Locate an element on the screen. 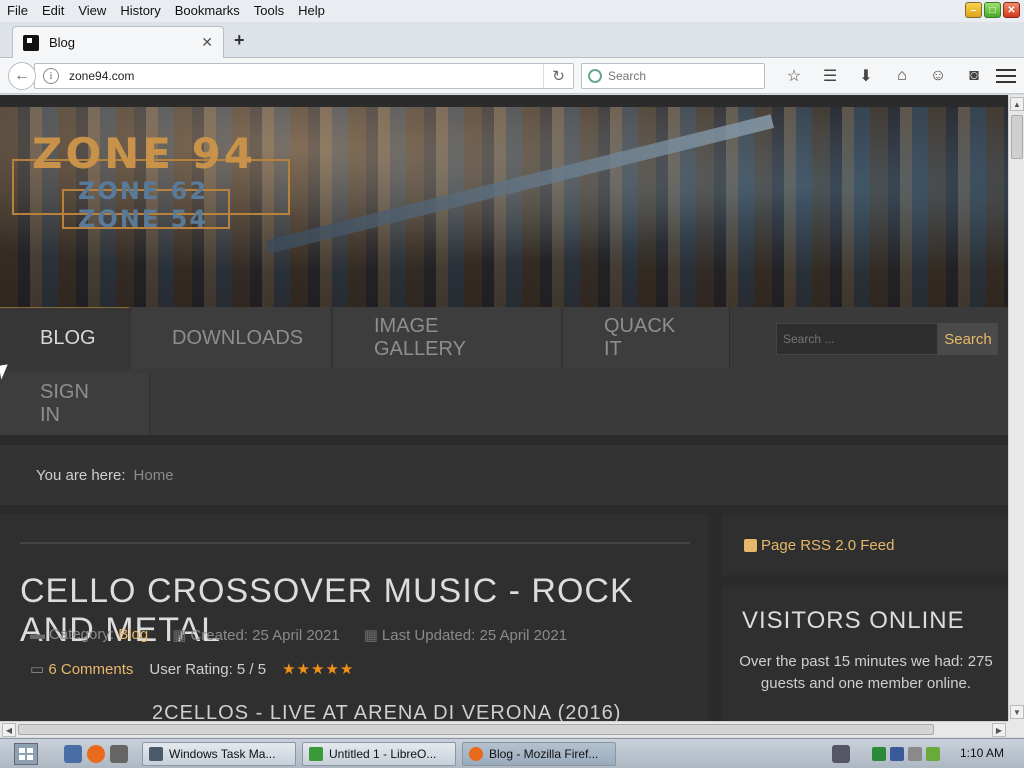 This screenshot has width=1024, height=768. menu-help: Help is located at coordinates (311, 11).